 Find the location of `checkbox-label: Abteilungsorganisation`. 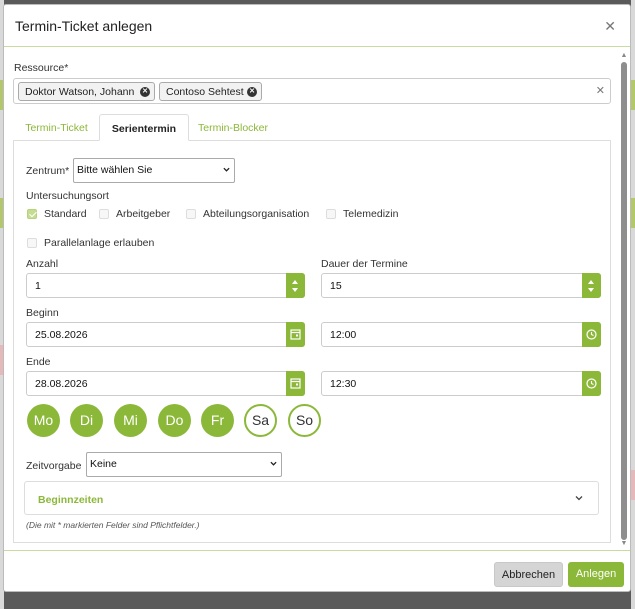

checkbox-label: Abteilungsorganisation is located at coordinates (256, 214).